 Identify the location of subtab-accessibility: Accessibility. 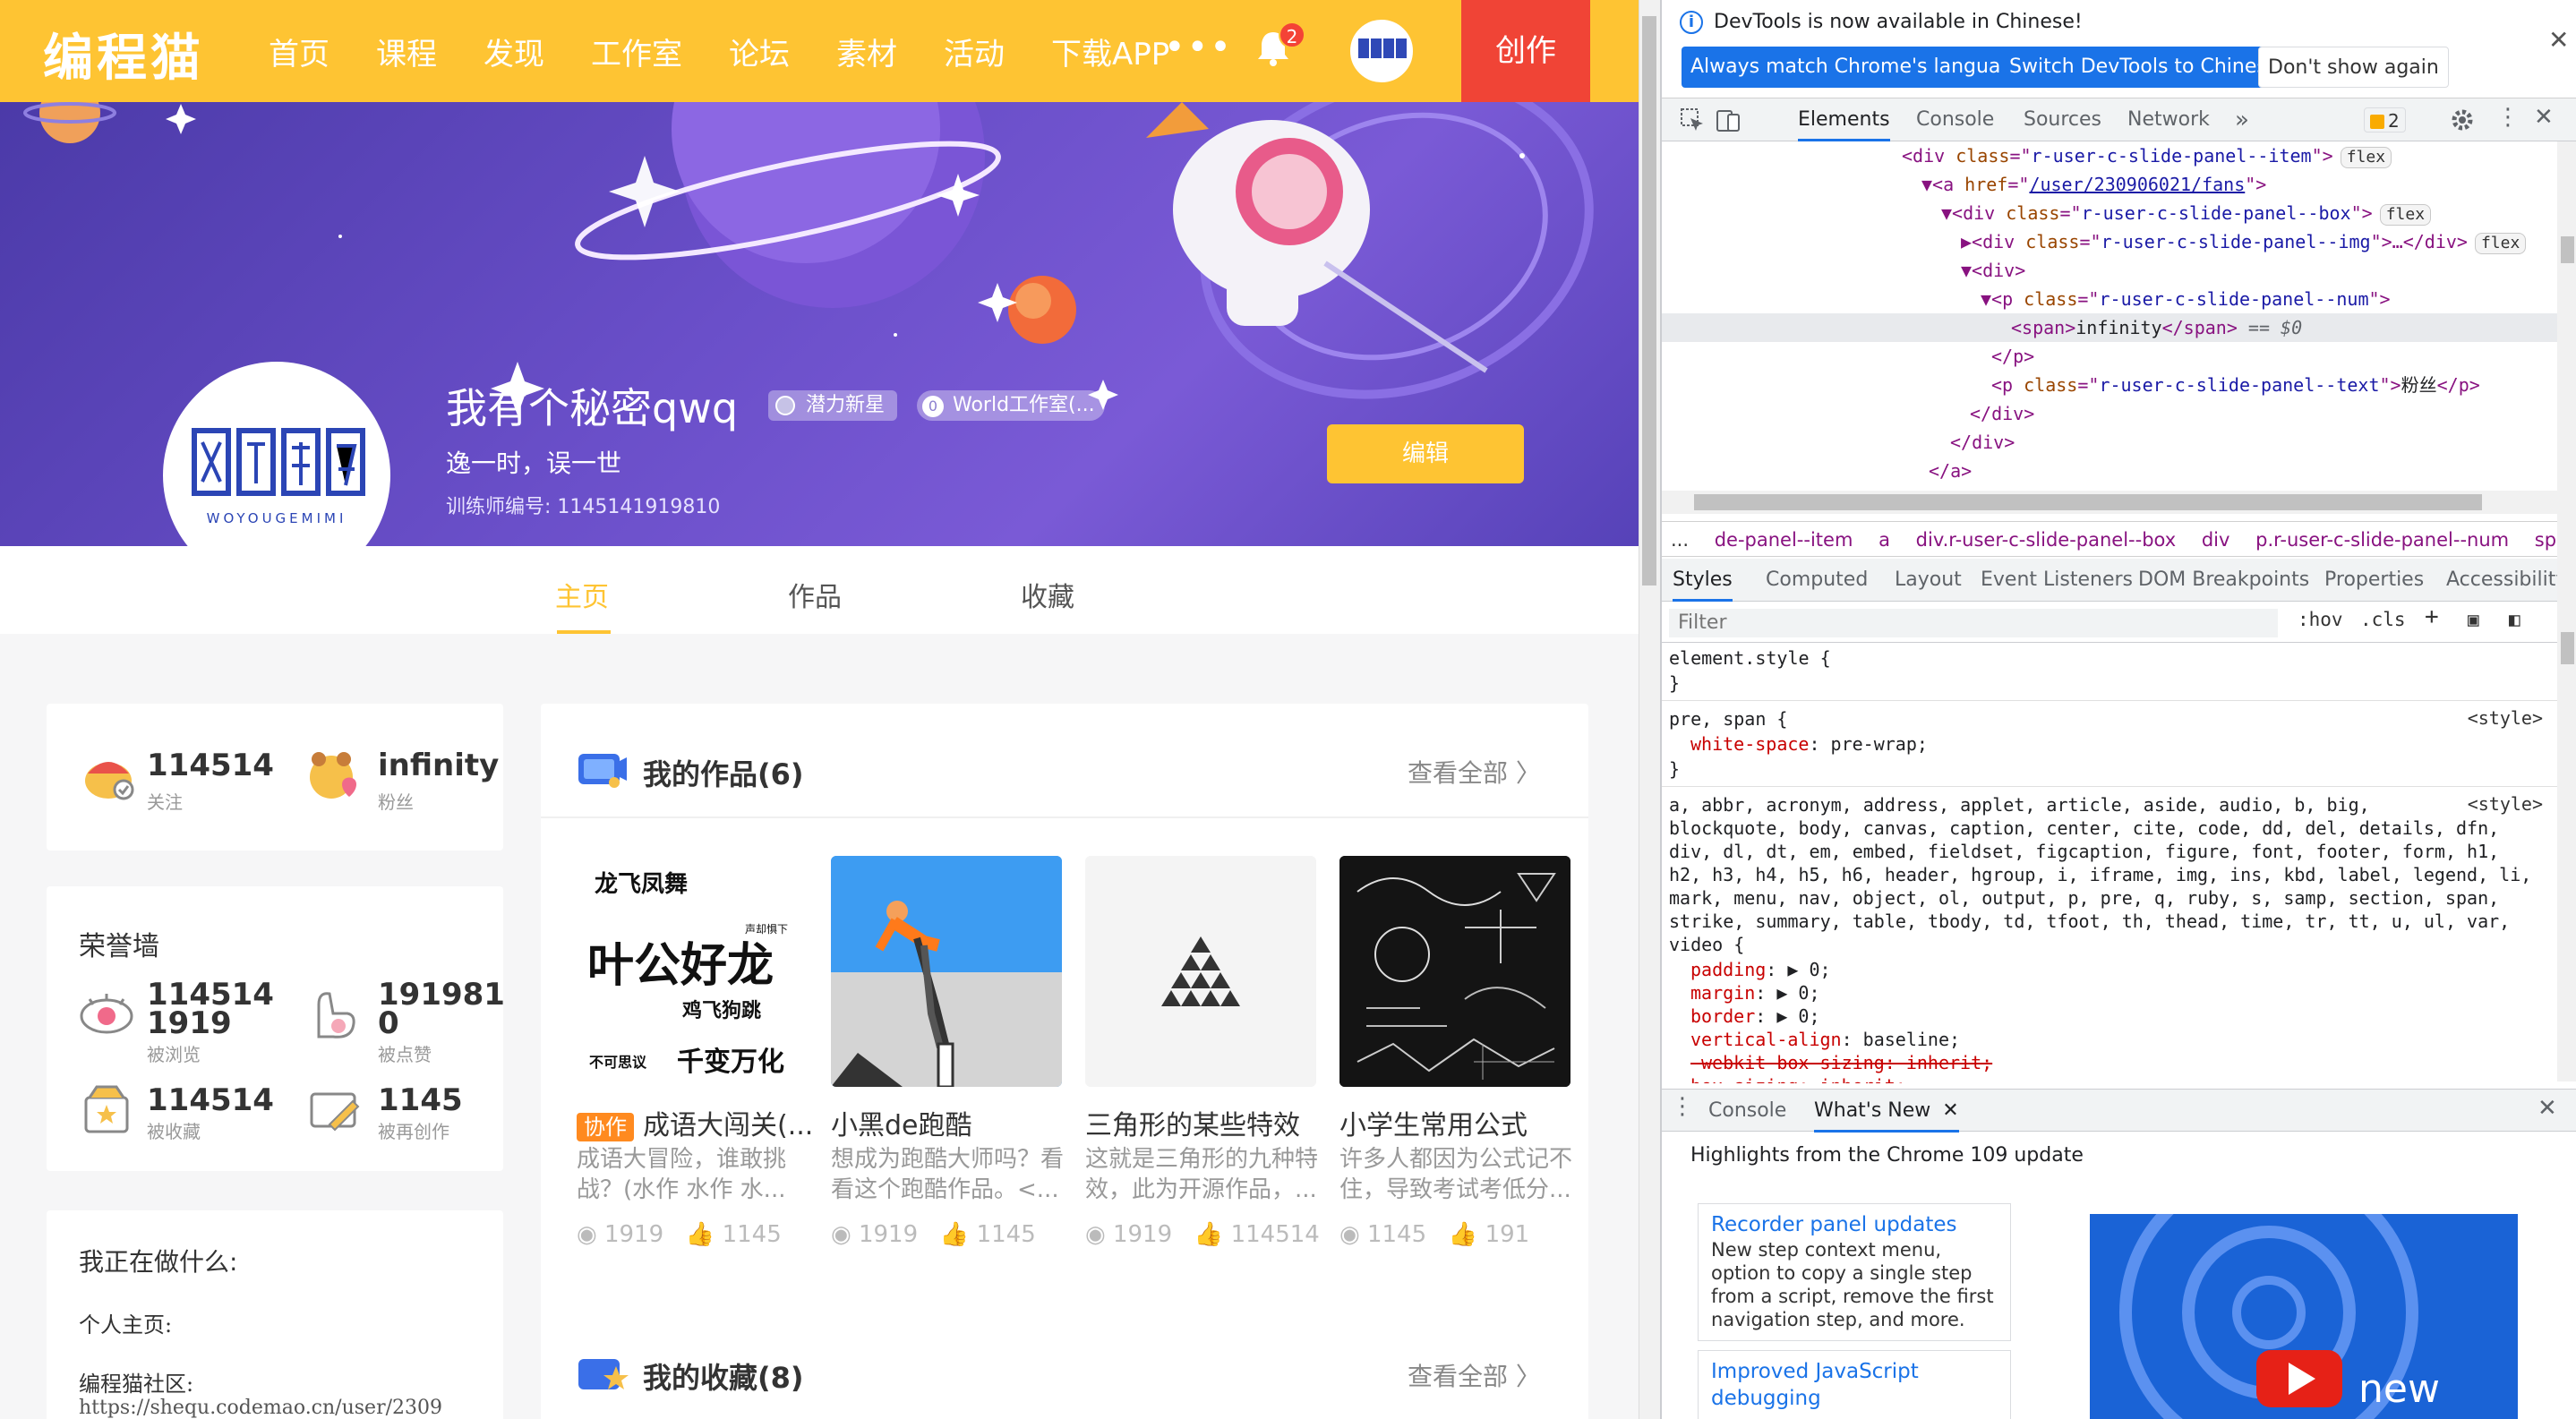
(2506, 581).